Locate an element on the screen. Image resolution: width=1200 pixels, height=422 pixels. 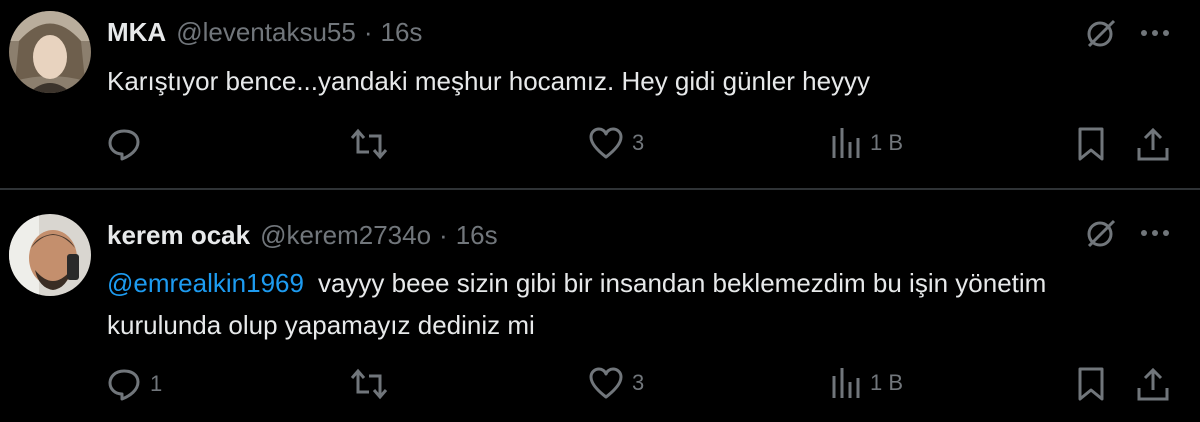
tweet-header: MKA @leventaksu55 · 16s is located at coordinates (264, 32).